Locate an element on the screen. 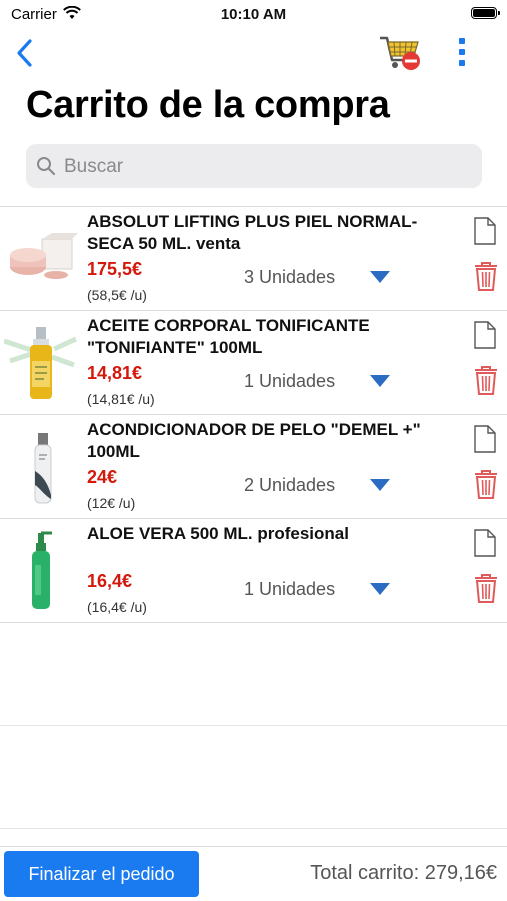 This screenshot has width=507, height=901. quantity-label: 3 Unidades is located at coordinates (289, 277).